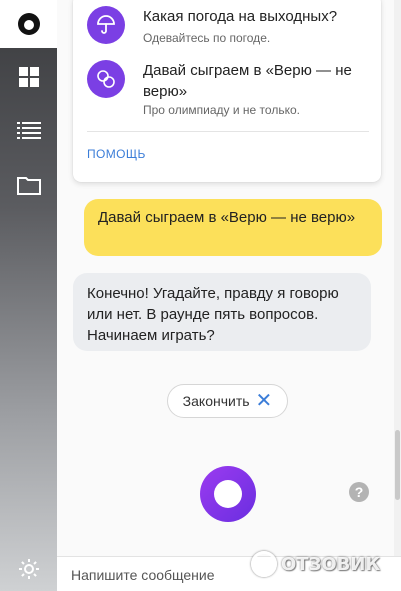 The height and width of the screenshot is (591, 401). I want to click on alice-ring-icon, so click(228, 494).